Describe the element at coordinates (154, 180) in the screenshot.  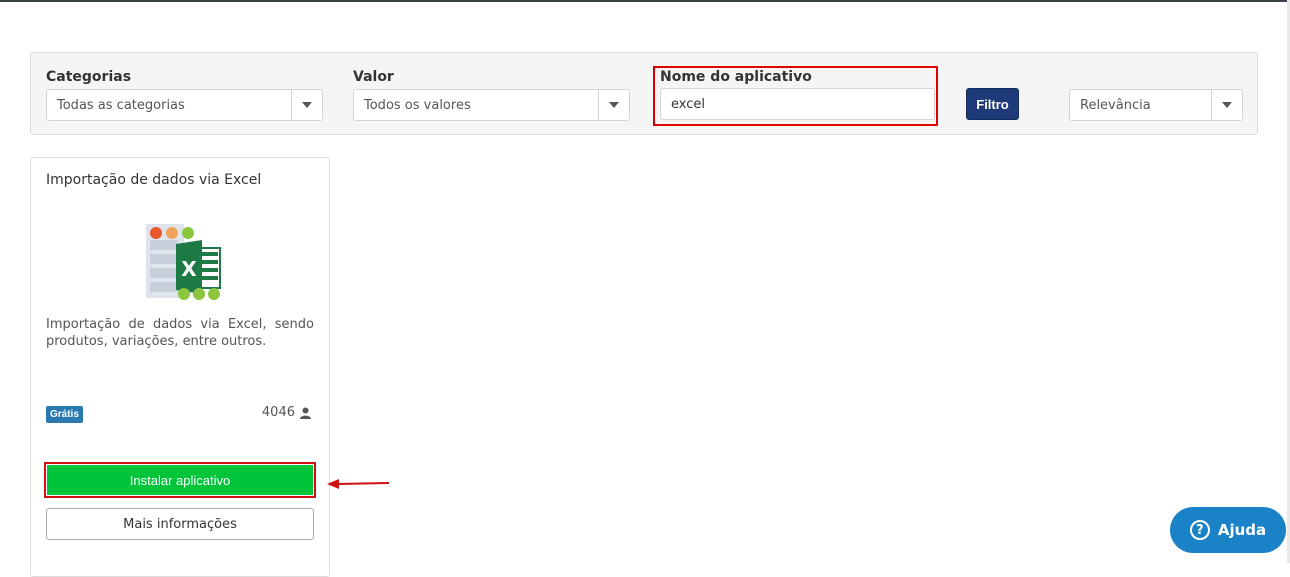
I see `app-card-title: Importação de dados via Excel` at that location.